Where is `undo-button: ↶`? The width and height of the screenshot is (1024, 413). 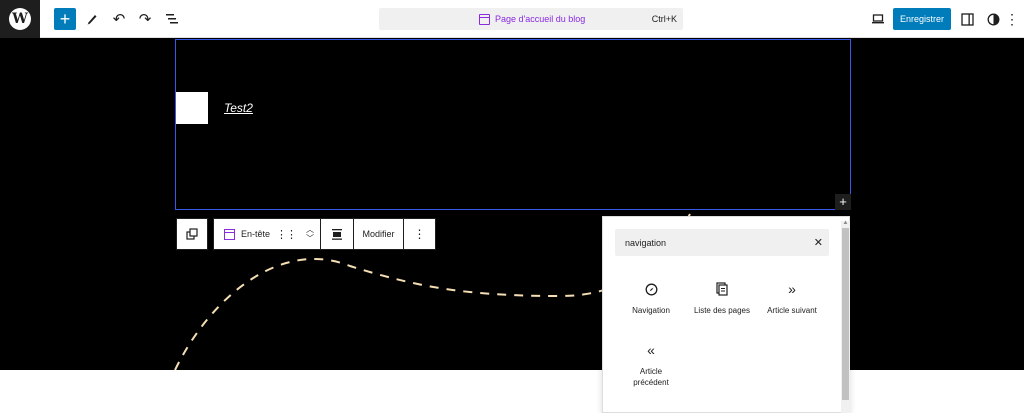 undo-button: ↶ is located at coordinates (119, 19).